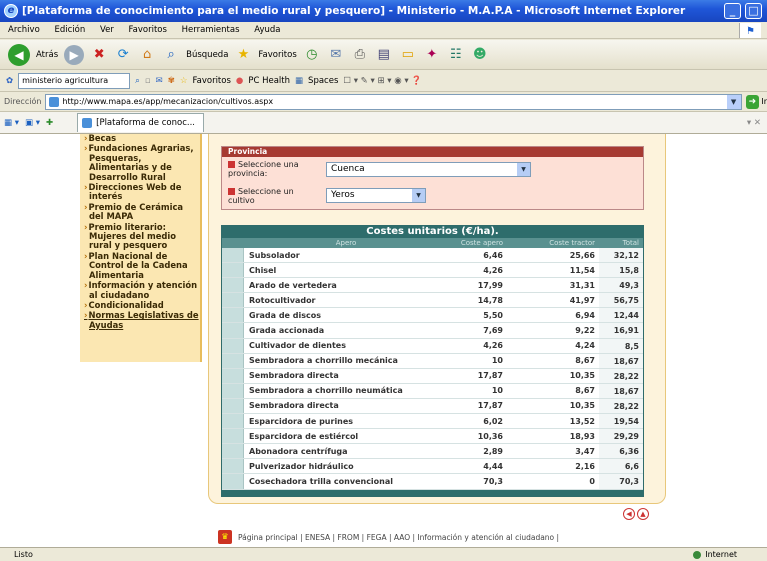  Describe the element at coordinates (754, 123) in the screenshot. I see `tab-close-icon: ▾ ✕` at that location.